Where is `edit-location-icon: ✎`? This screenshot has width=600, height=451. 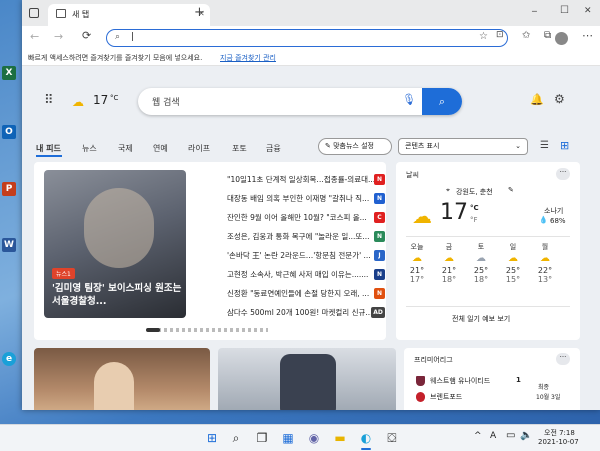 edit-location-icon: ✎ is located at coordinates (511, 190).